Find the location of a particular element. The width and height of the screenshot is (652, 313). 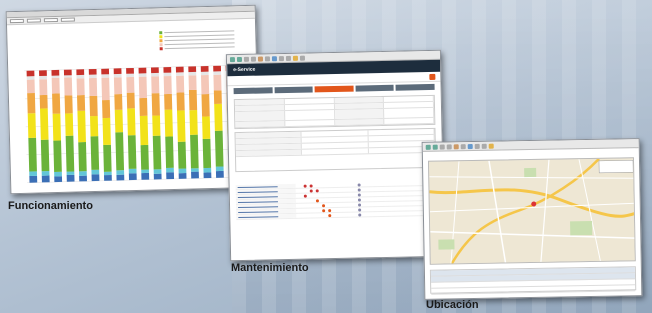

maintenance-plan-table is located at coordinates (337, 200).